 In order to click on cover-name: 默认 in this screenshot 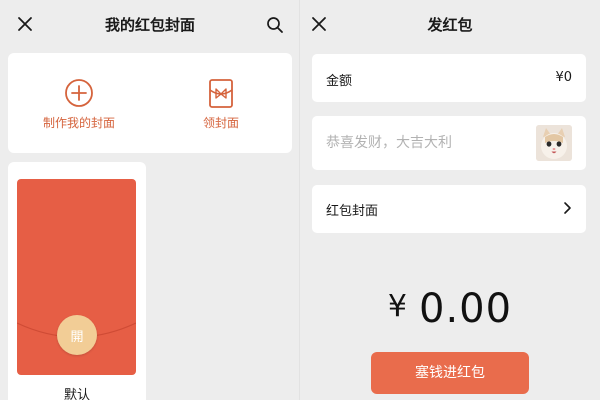, I will do `click(76, 394)`.